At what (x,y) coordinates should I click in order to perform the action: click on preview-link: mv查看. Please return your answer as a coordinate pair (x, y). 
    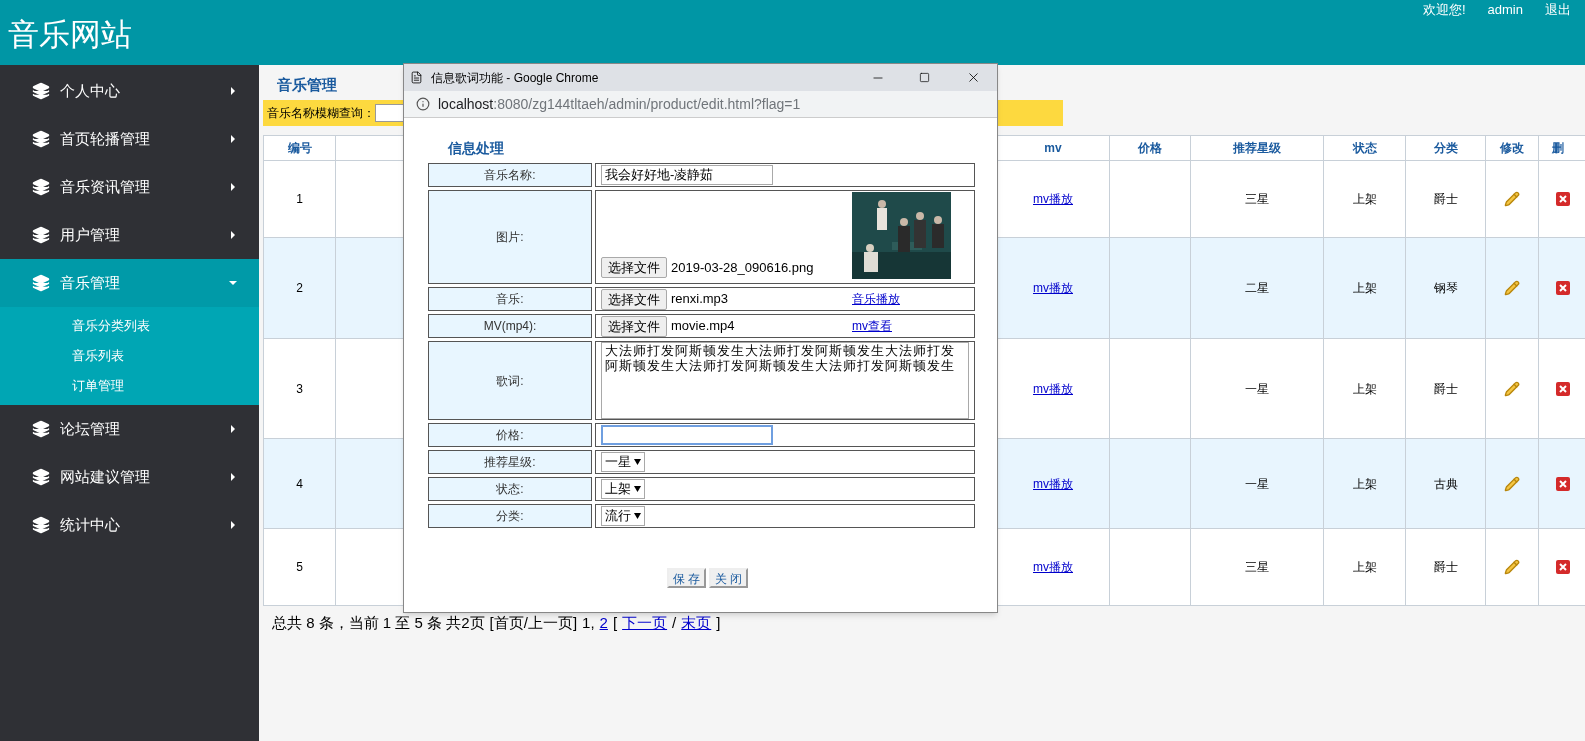
    Looking at the image, I should click on (872, 326).